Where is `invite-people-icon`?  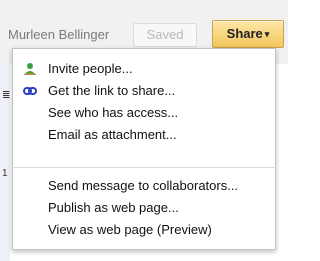 invite-people-icon is located at coordinates (30, 69).